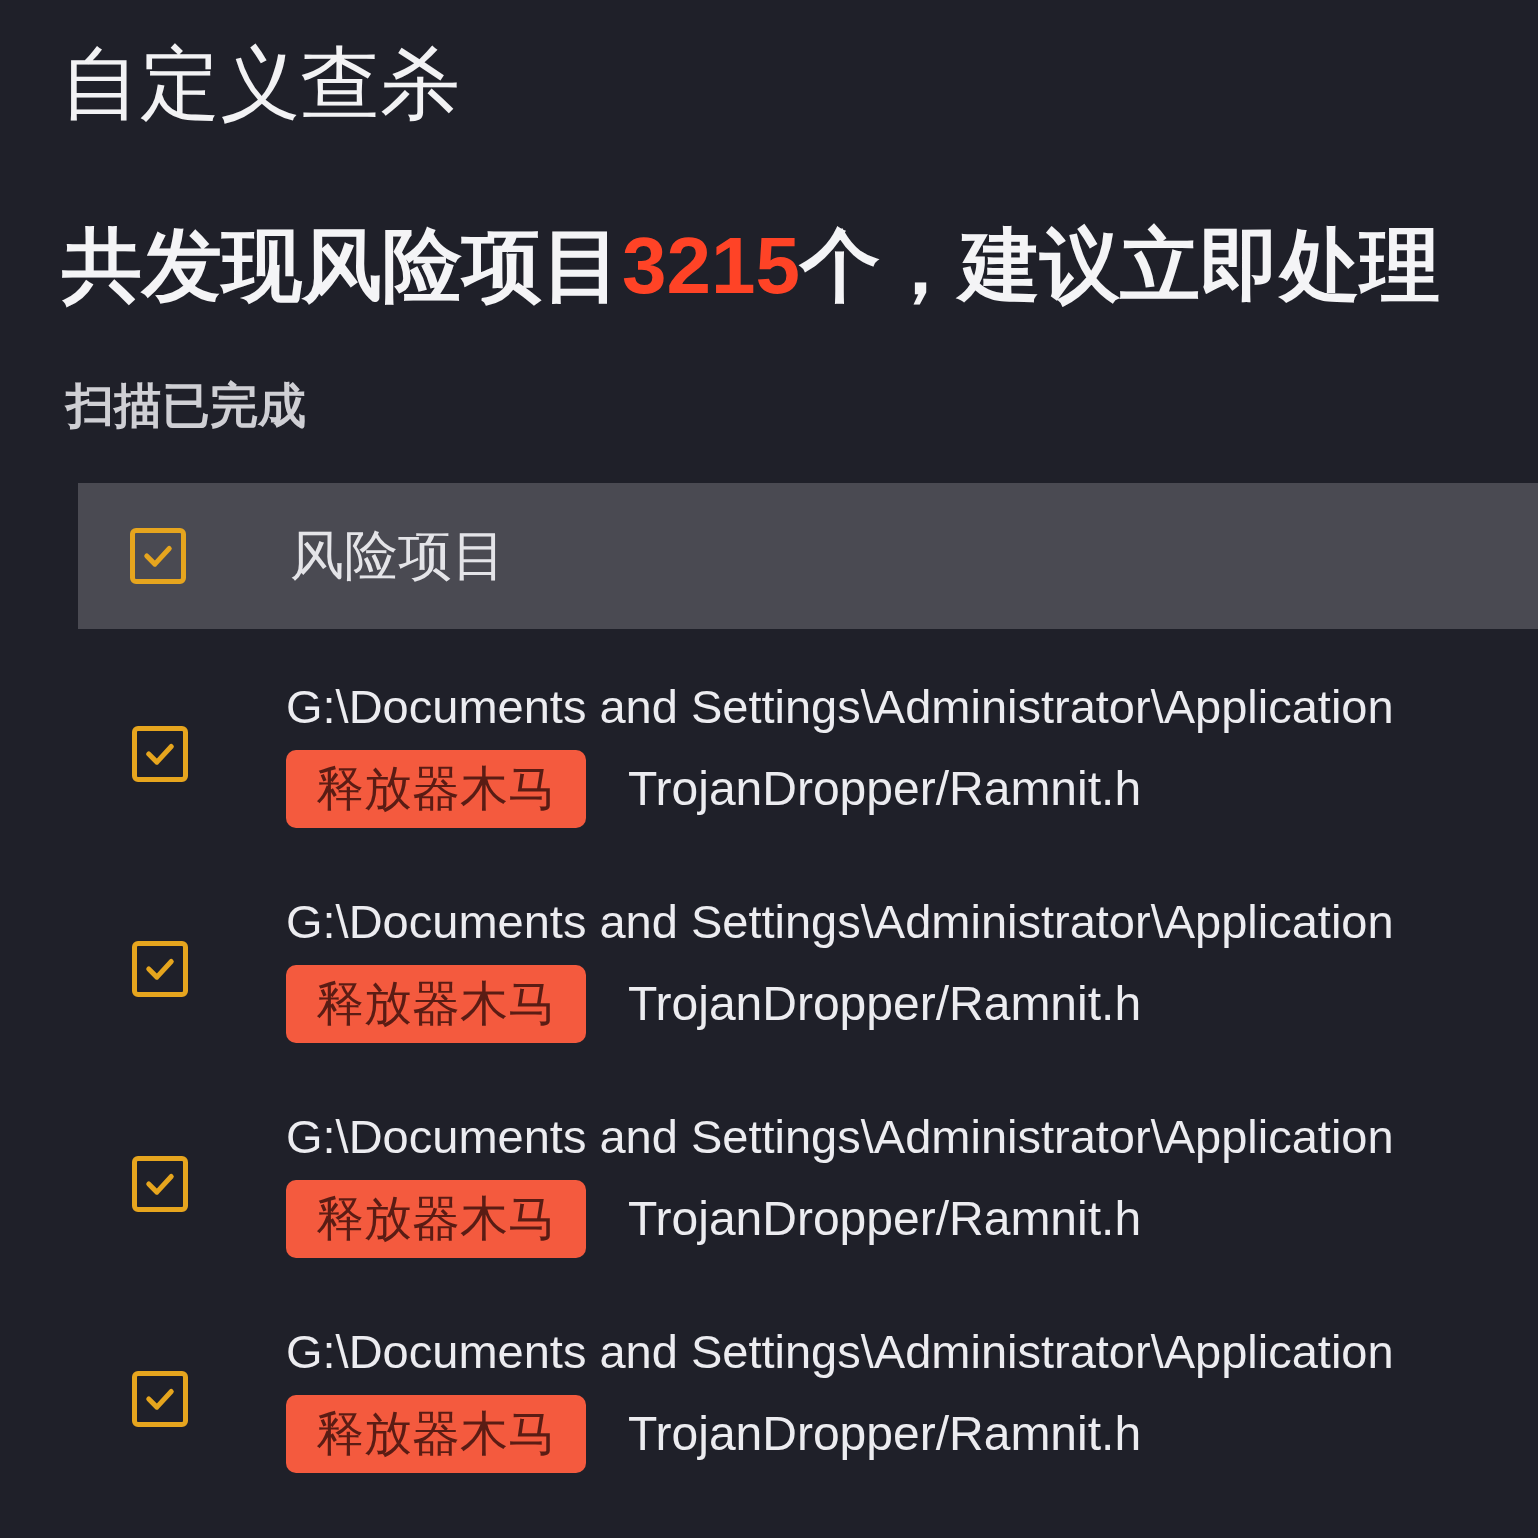 The height and width of the screenshot is (1538, 1538). What do you see at coordinates (260, 84) in the screenshot?
I see `page-title: 自定义查杀` at bounding box center [260, 84].